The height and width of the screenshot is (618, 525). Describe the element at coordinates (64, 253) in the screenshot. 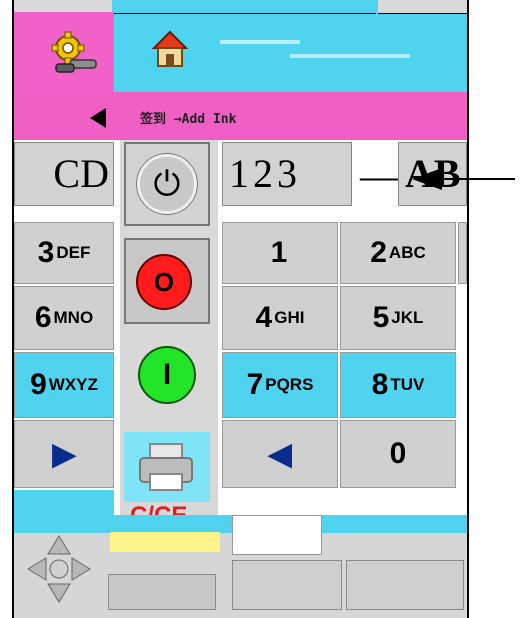

I see `key-3: 3 DEF` at that location.